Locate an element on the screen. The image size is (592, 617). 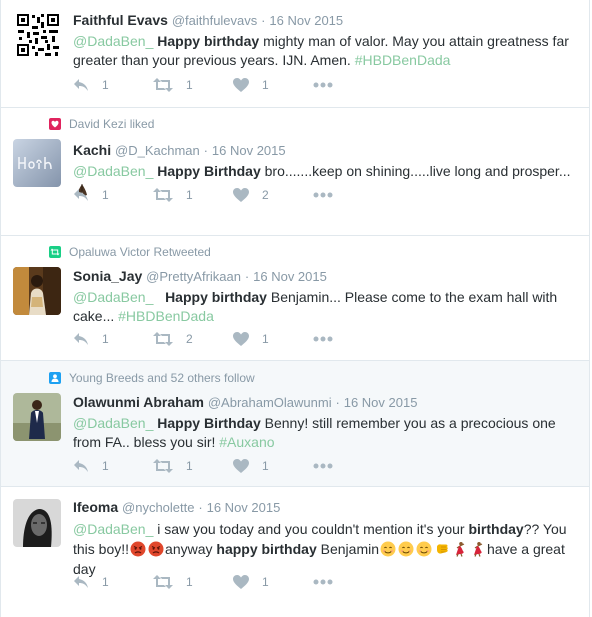
fullname: Kachi is located at coordinates (92, 150).